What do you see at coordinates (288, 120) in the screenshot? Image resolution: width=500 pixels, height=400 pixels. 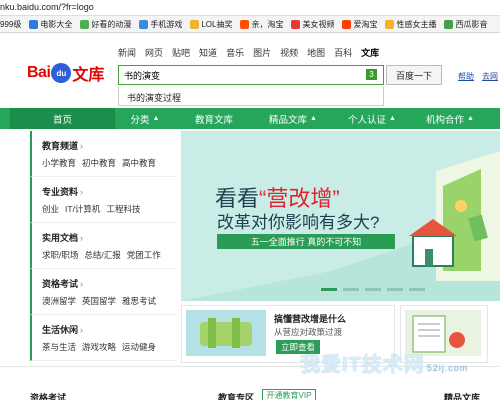 I see `main-nav-label: 精品文库` at bounding box center [288, 120].